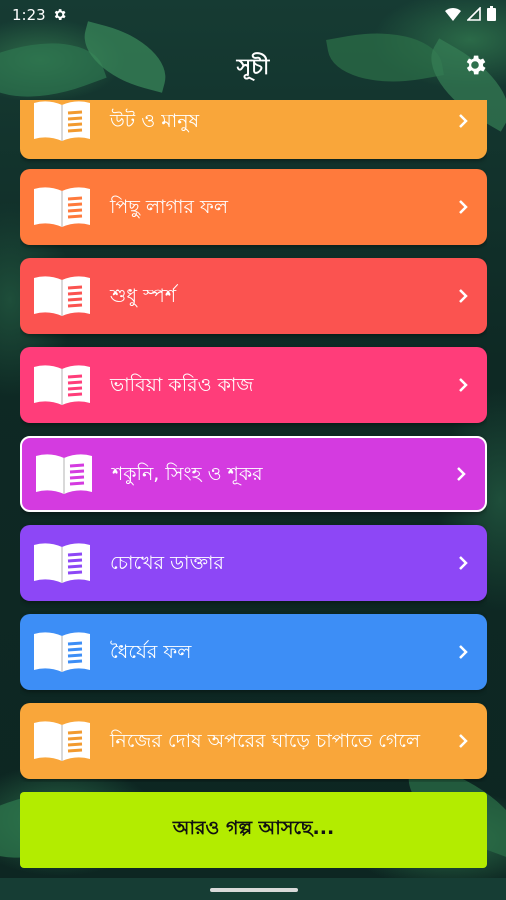  What do you see at coordinates (155, 121) in the screenshot?
I see `story-title: উট ও মানুষ` at bounding box center [155, 121].